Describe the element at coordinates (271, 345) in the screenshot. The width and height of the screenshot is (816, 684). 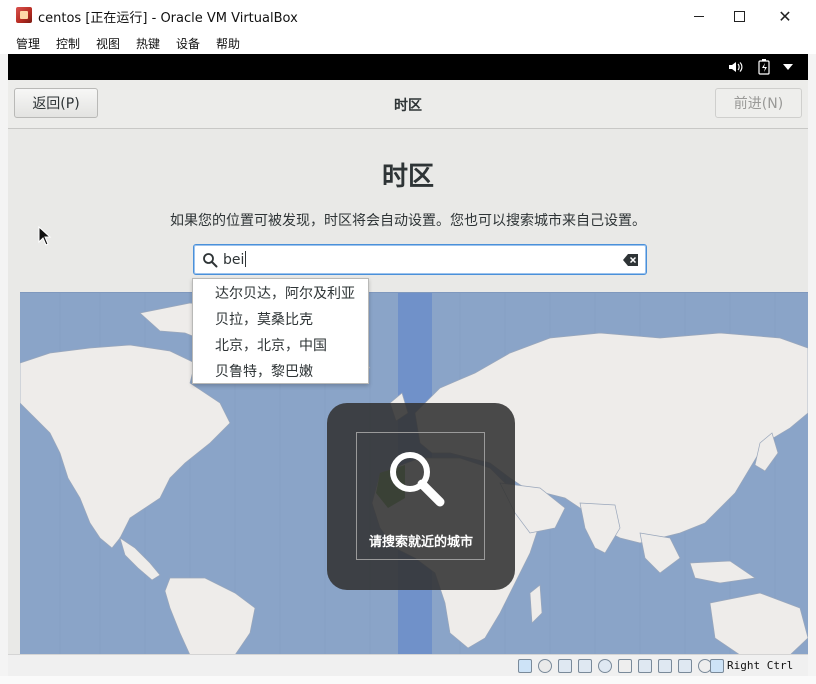
I see `suggestion-item: 北京，北京，中国` at that location.